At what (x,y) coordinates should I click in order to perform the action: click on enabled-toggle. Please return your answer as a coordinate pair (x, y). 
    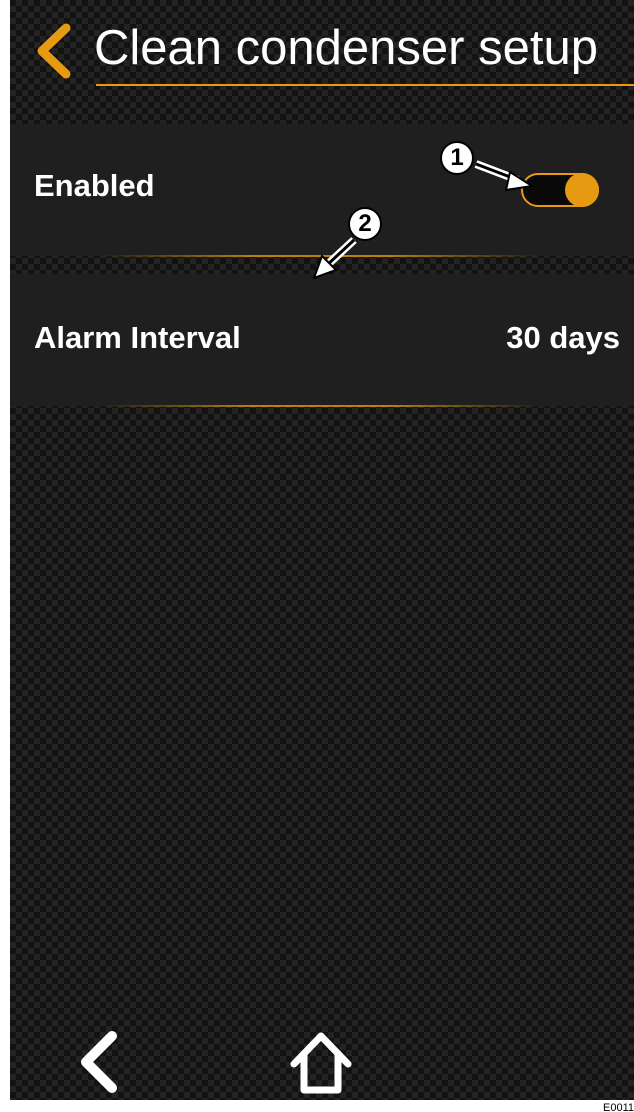
    Looking at the image, I should click on (560, 190).